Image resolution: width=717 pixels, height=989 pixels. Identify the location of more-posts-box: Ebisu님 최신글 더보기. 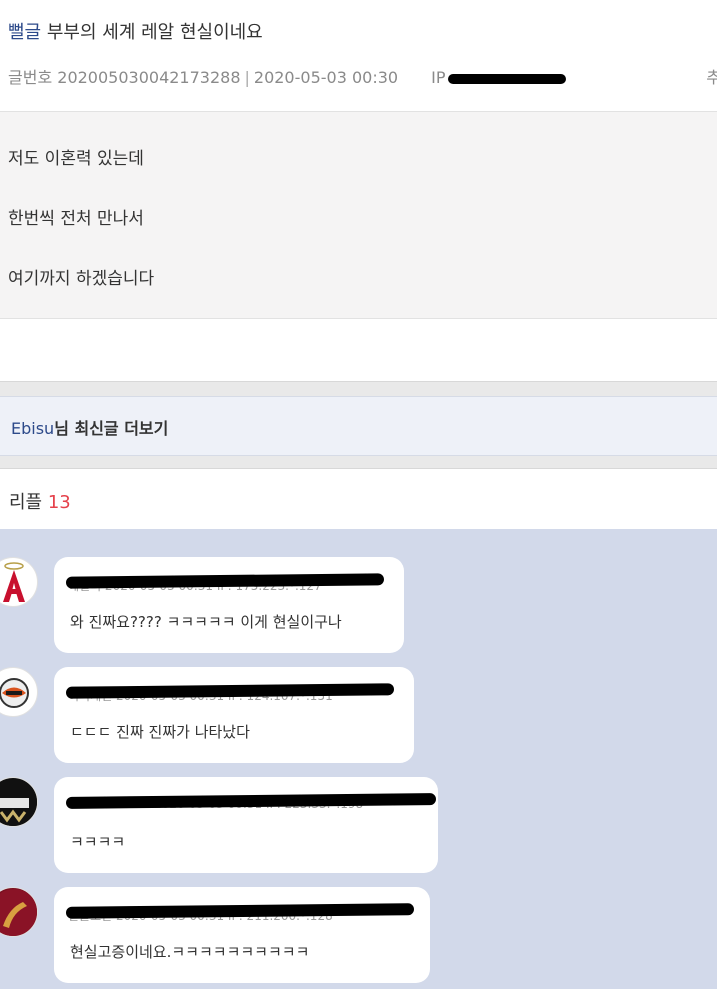
(358, 426).